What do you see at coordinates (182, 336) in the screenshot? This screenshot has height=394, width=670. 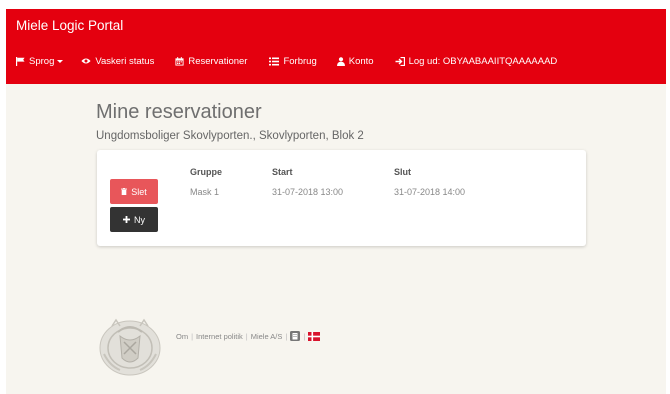 I see `footer-link-about: Om` at bounding box center [182, 336].